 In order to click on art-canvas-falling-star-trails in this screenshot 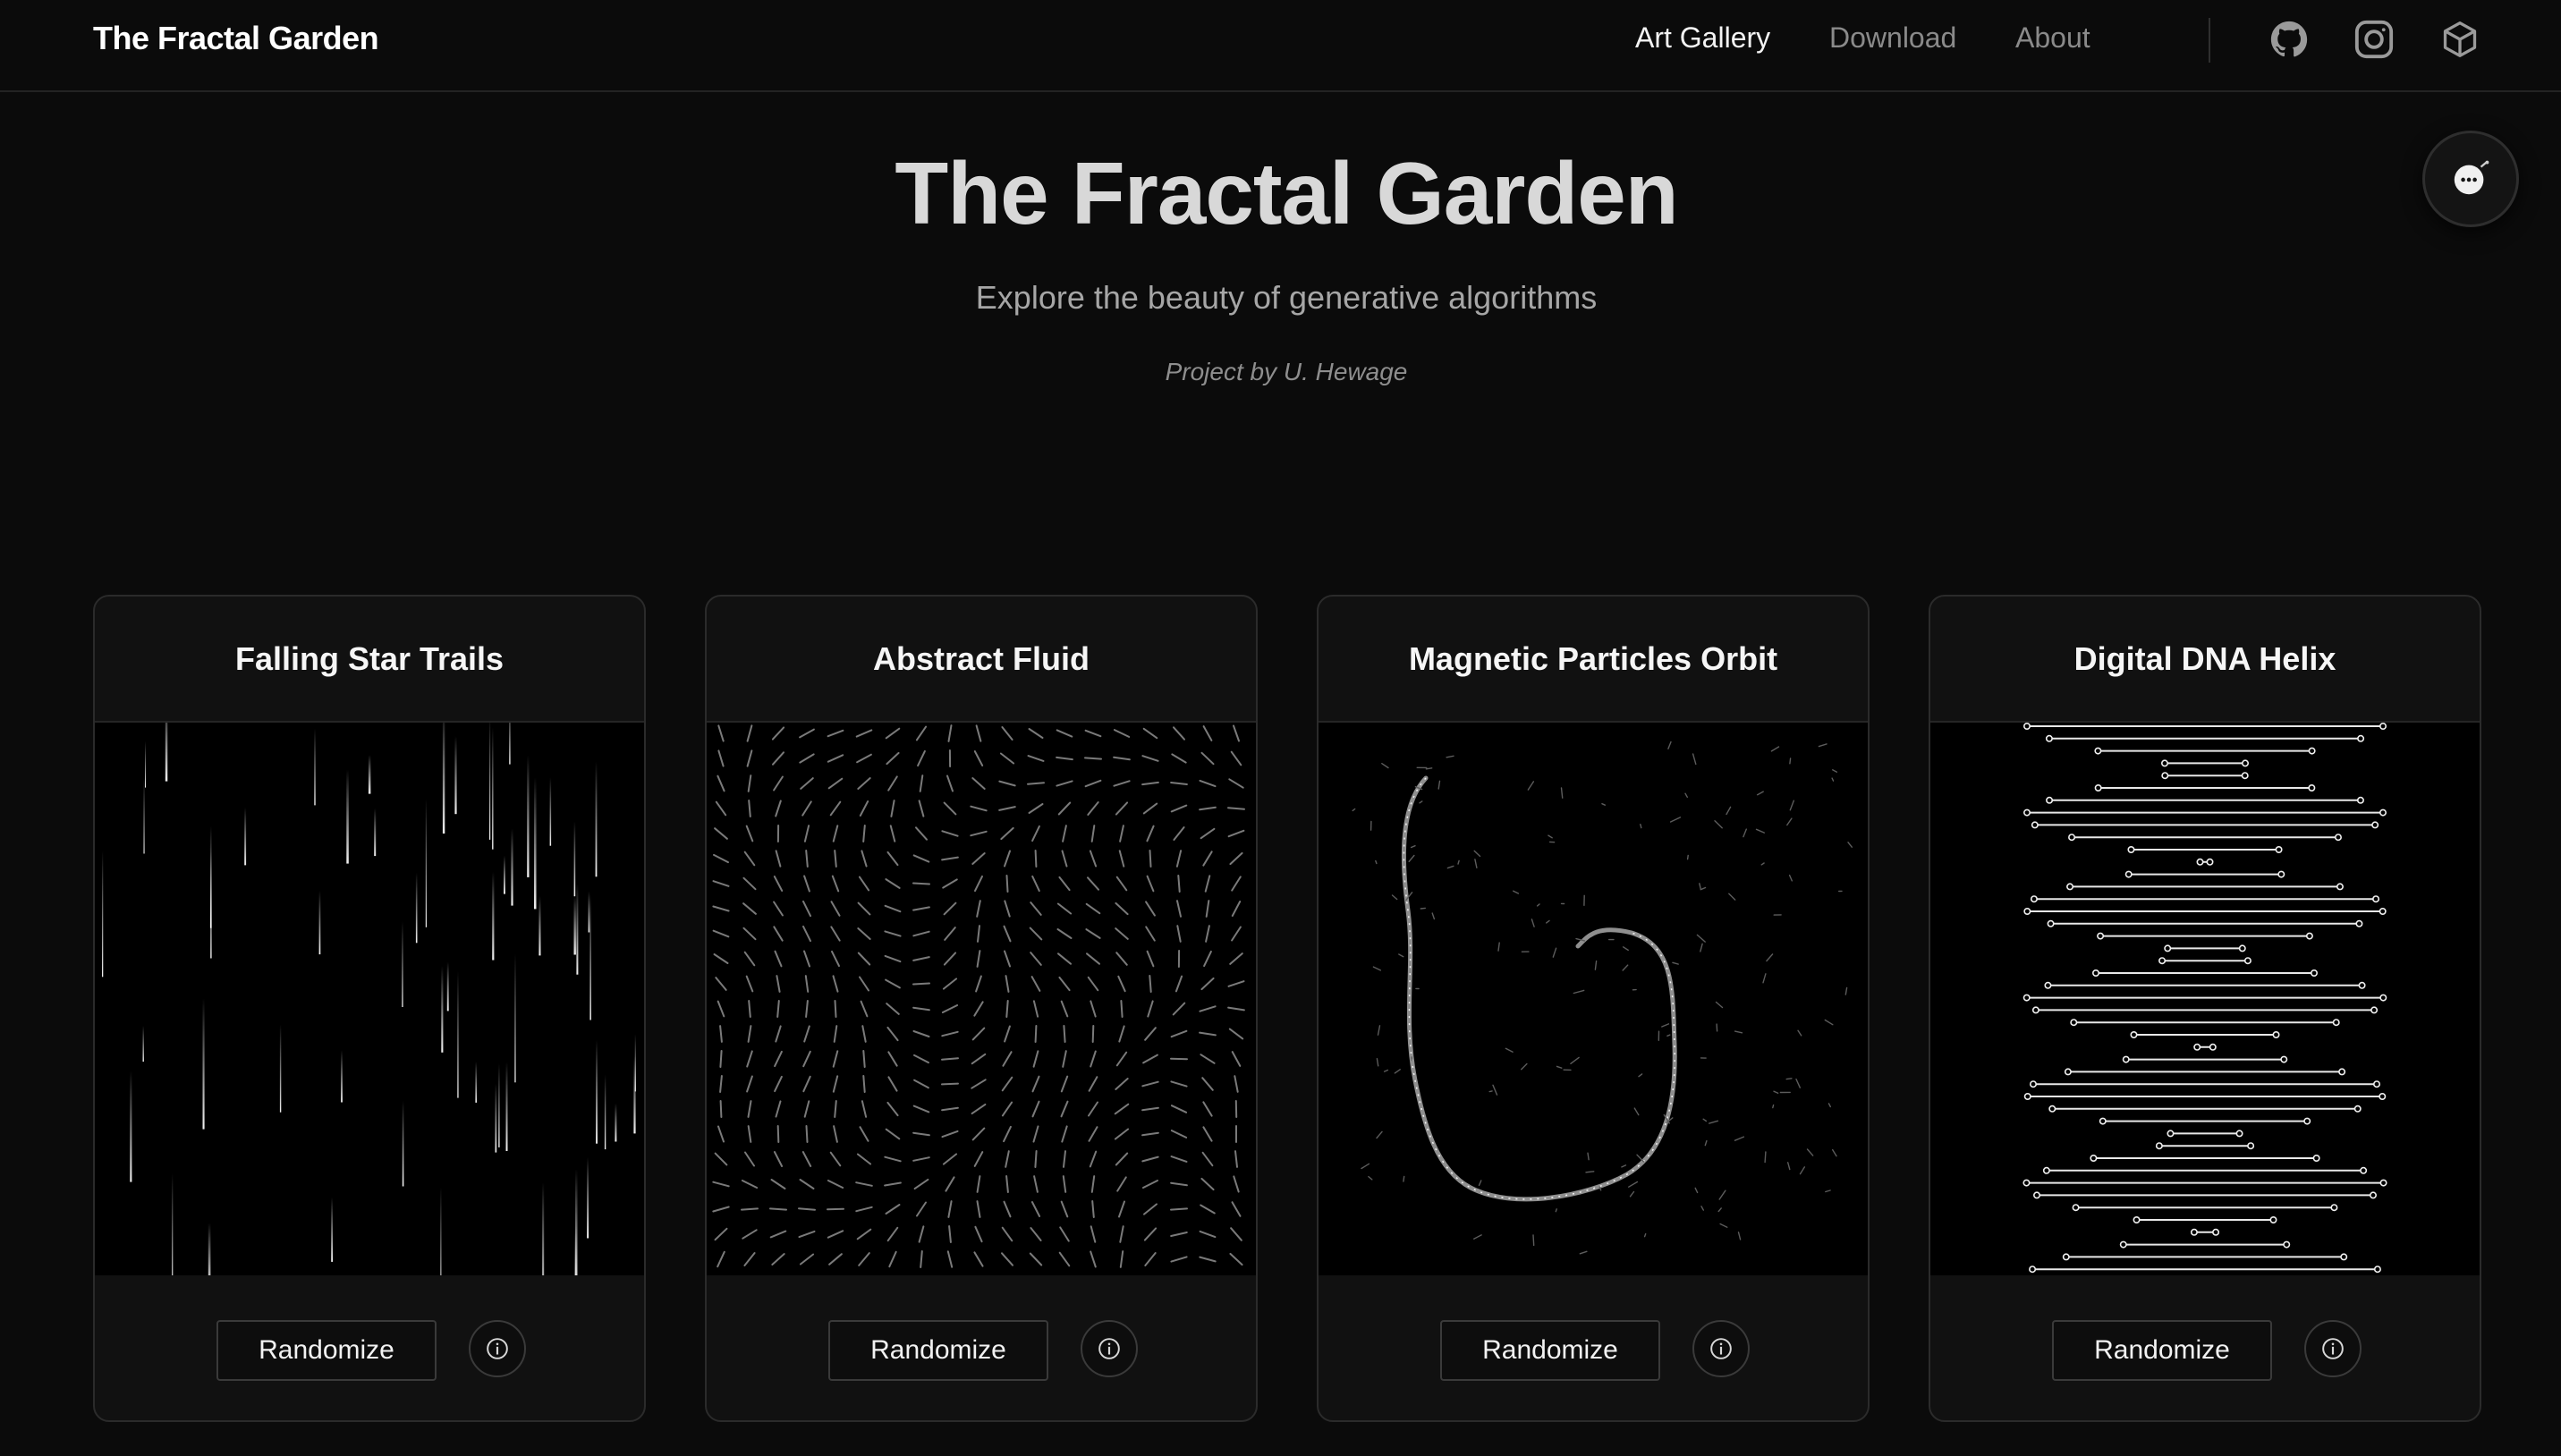, I will do `click(369, 999)`.